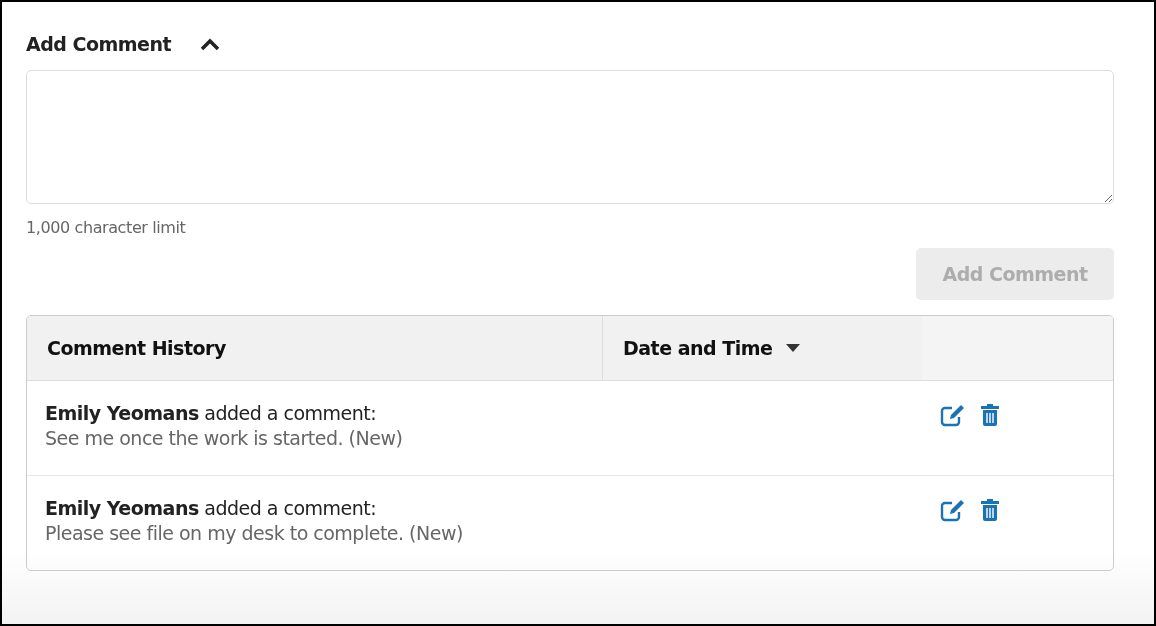  Describe the element at coordinates (99, 44) in the screenshot. I see `section-title: Add Comment` at that location.